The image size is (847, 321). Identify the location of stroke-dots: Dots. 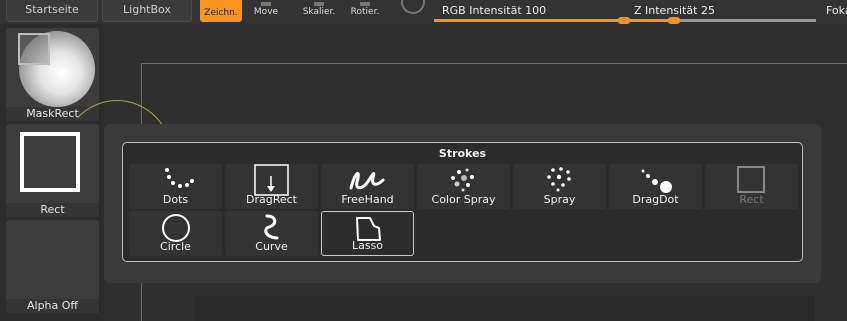
(175, 186).